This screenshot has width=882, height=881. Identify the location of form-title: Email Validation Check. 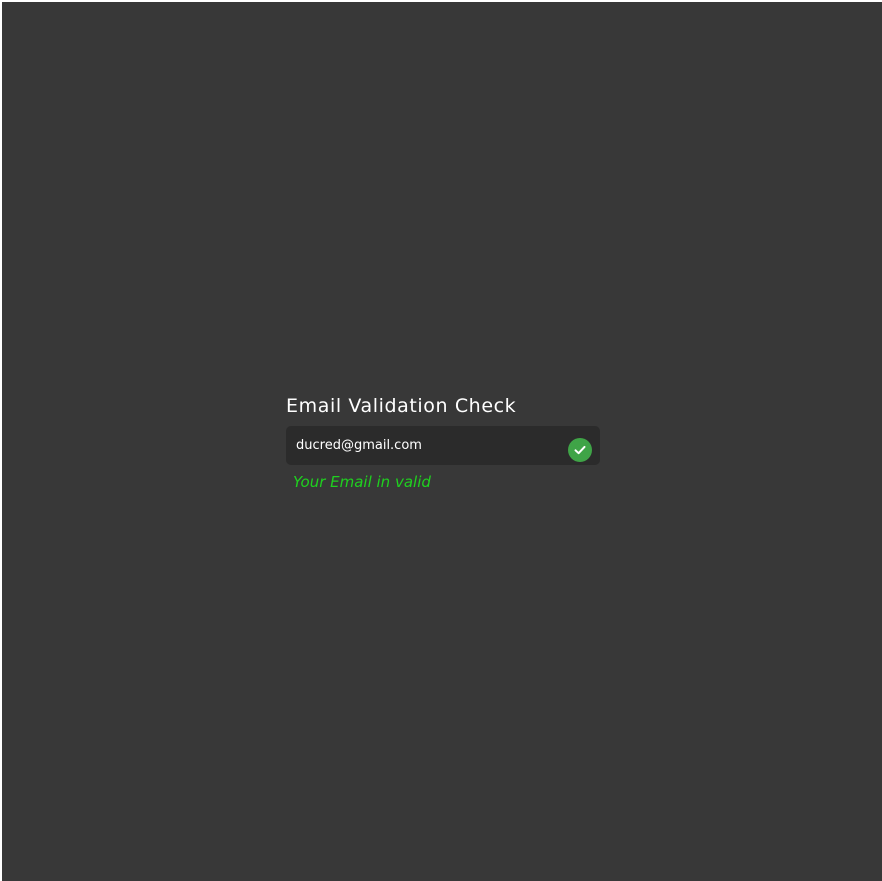
(401, 406).